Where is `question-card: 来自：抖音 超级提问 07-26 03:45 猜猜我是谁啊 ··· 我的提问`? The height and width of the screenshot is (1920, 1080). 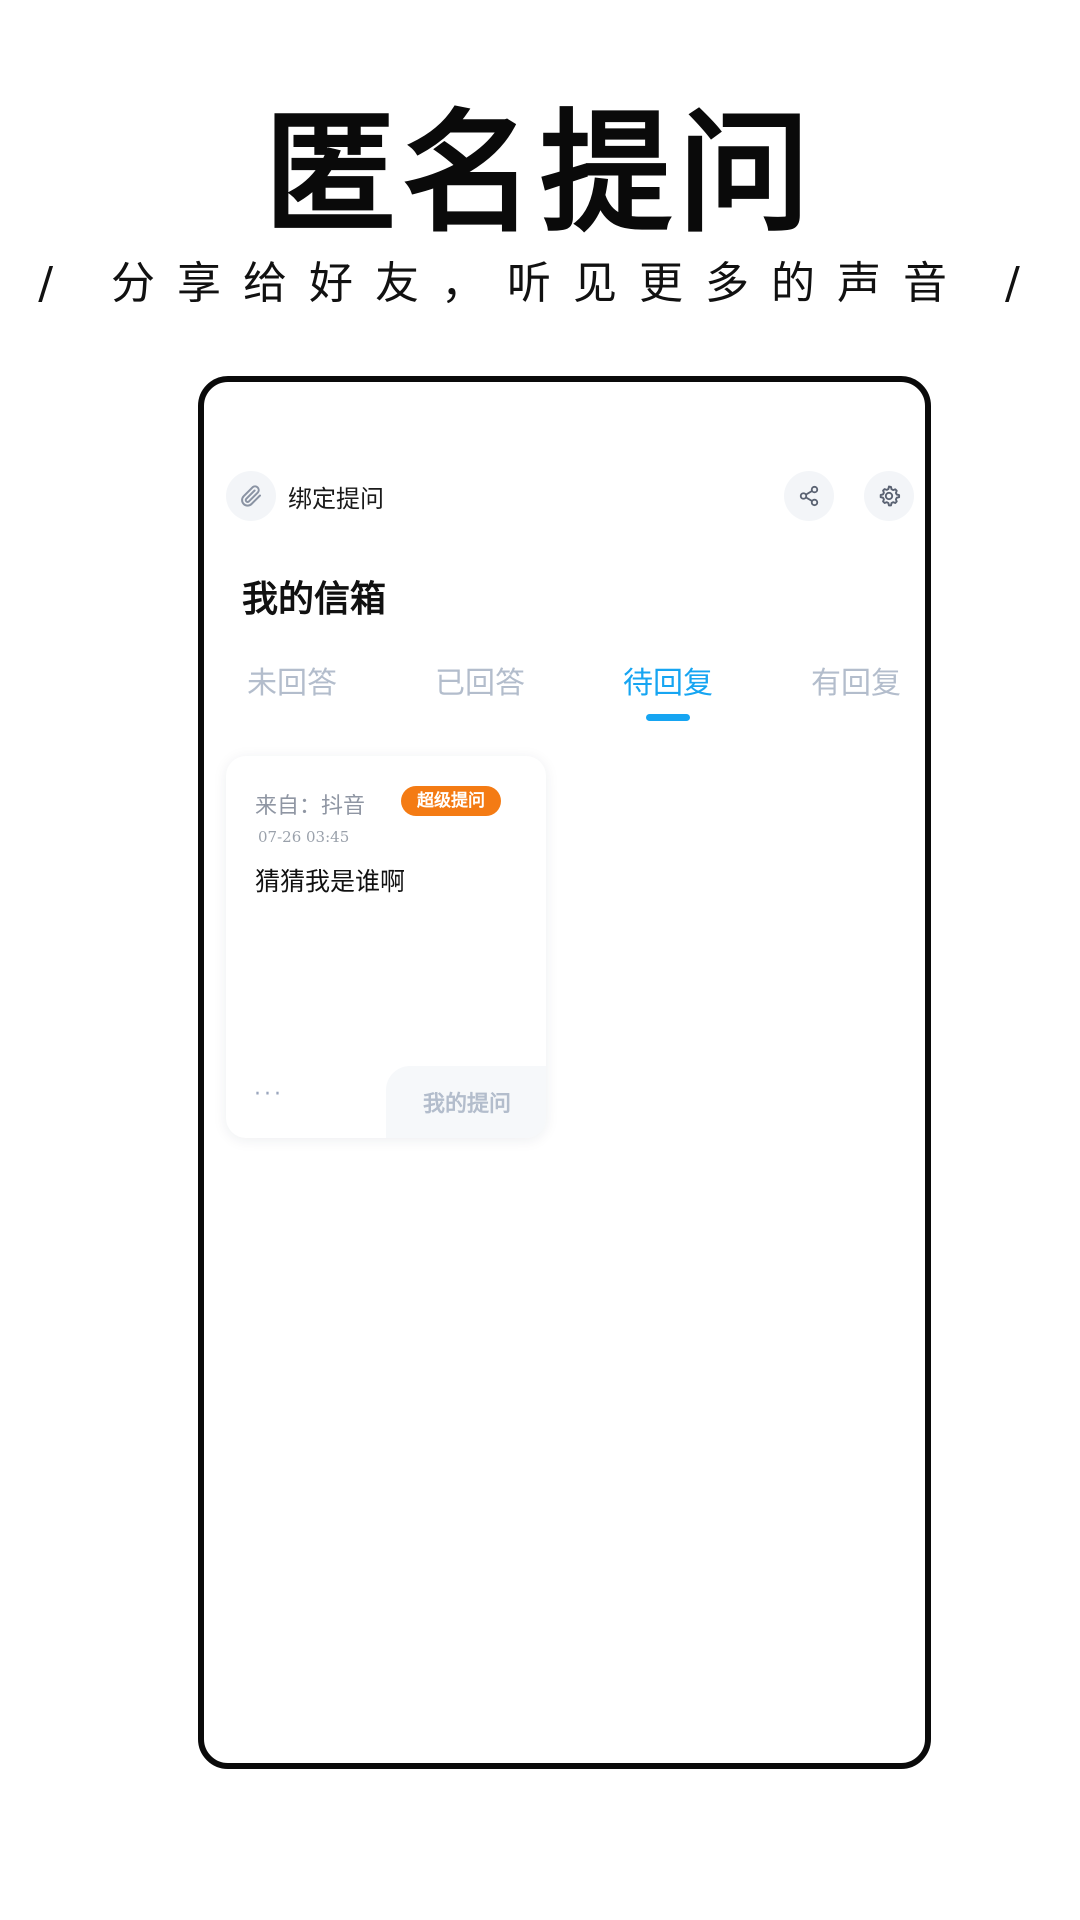
question-card: 来自：抖音 超级提问 07-26 03:45 猜猜我是谁啊 ··· 我的提问 is located at coordinates (386, 947).